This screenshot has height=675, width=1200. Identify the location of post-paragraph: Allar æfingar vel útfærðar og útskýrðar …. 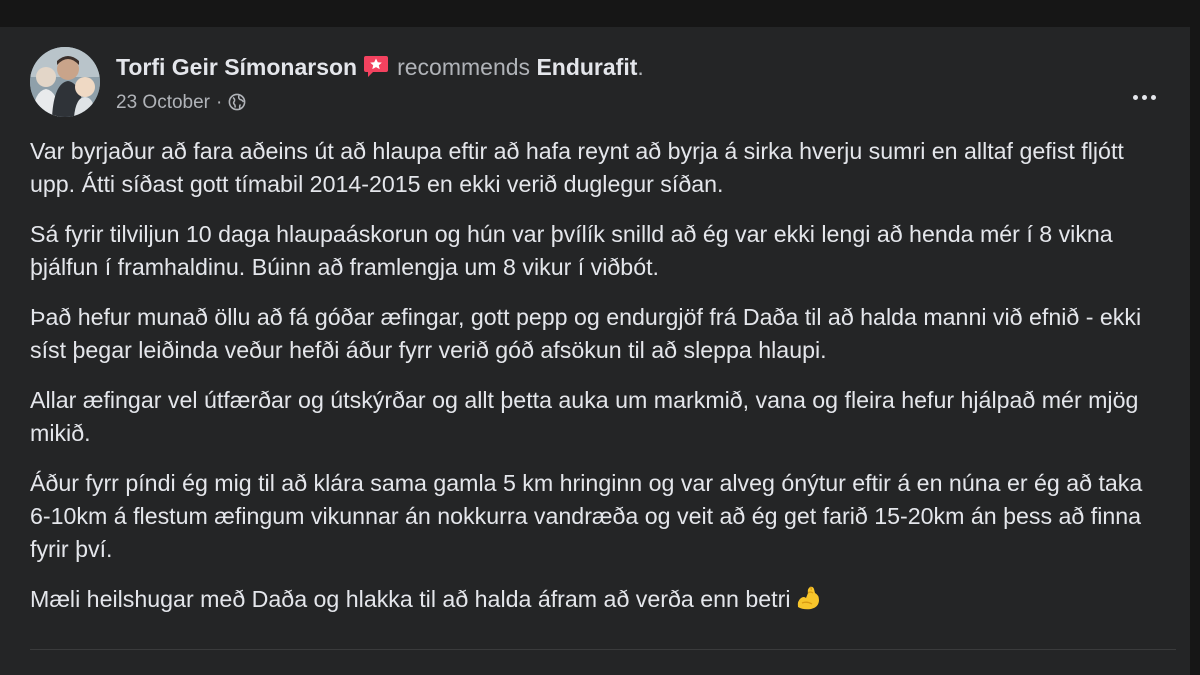
(584, 416).